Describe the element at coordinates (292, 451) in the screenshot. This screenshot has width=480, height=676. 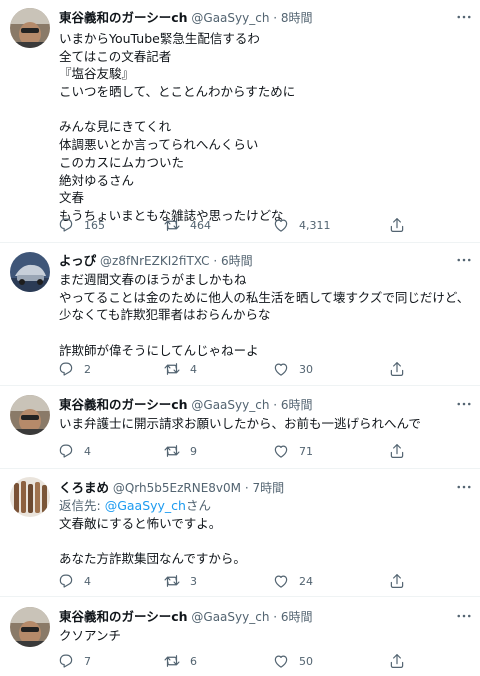
I see `like-button: 71` at that location.